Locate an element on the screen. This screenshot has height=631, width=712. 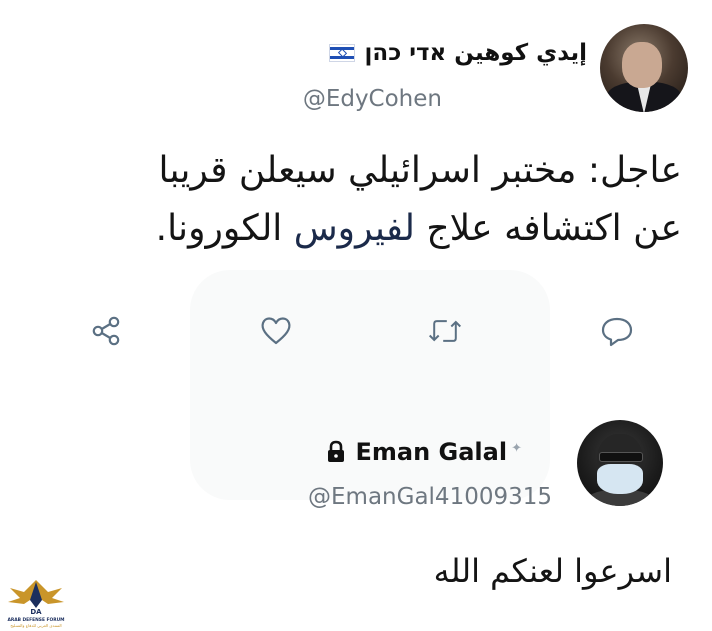
lock-icon is located at coordinates (335, 451).